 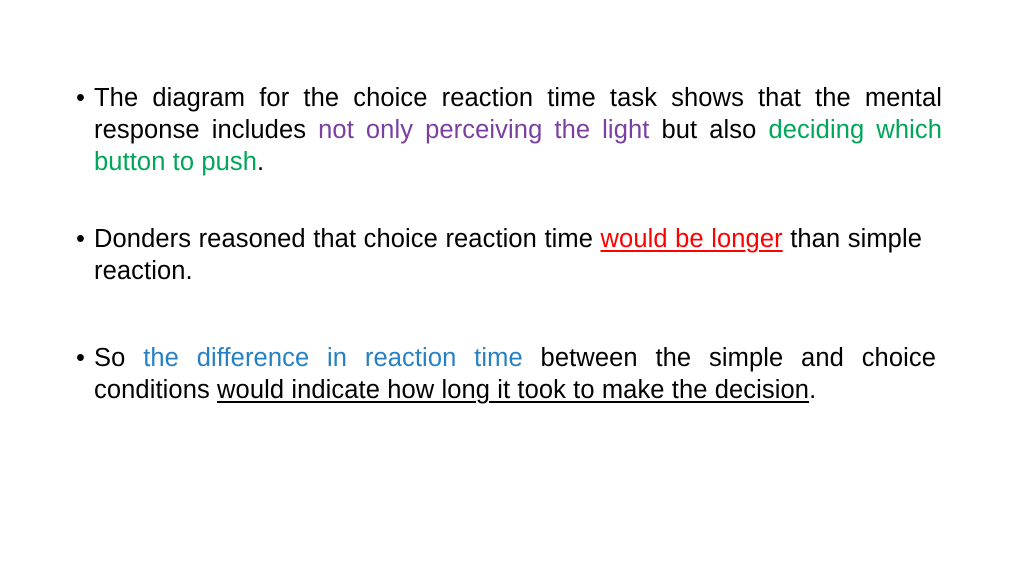 What do you see at coordinates (333, 358) in the screenshot?
I see `bullet-3-segment-blue: the difference in reaction time` at bounding box center [333, 358].